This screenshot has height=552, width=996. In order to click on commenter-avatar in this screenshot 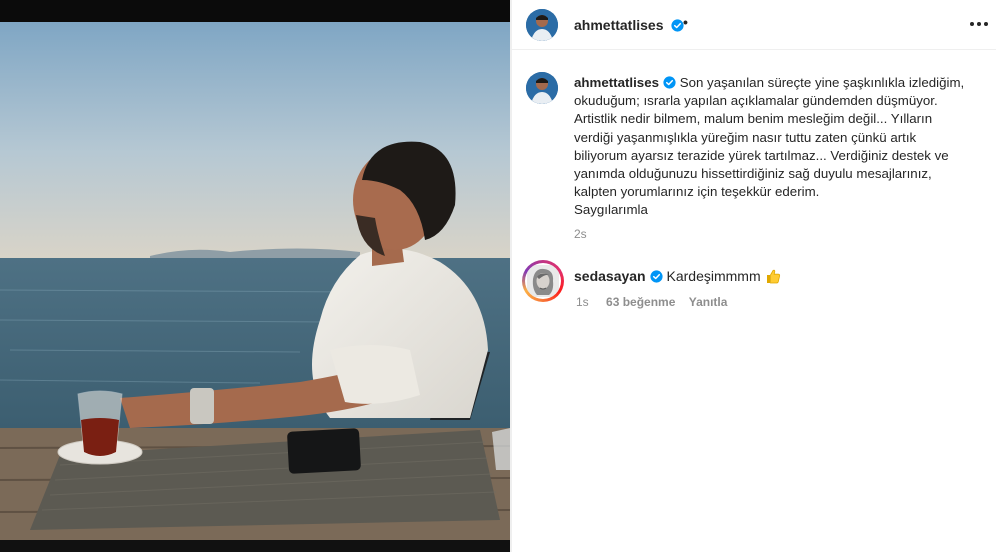, I will do `click(543, 281)`.